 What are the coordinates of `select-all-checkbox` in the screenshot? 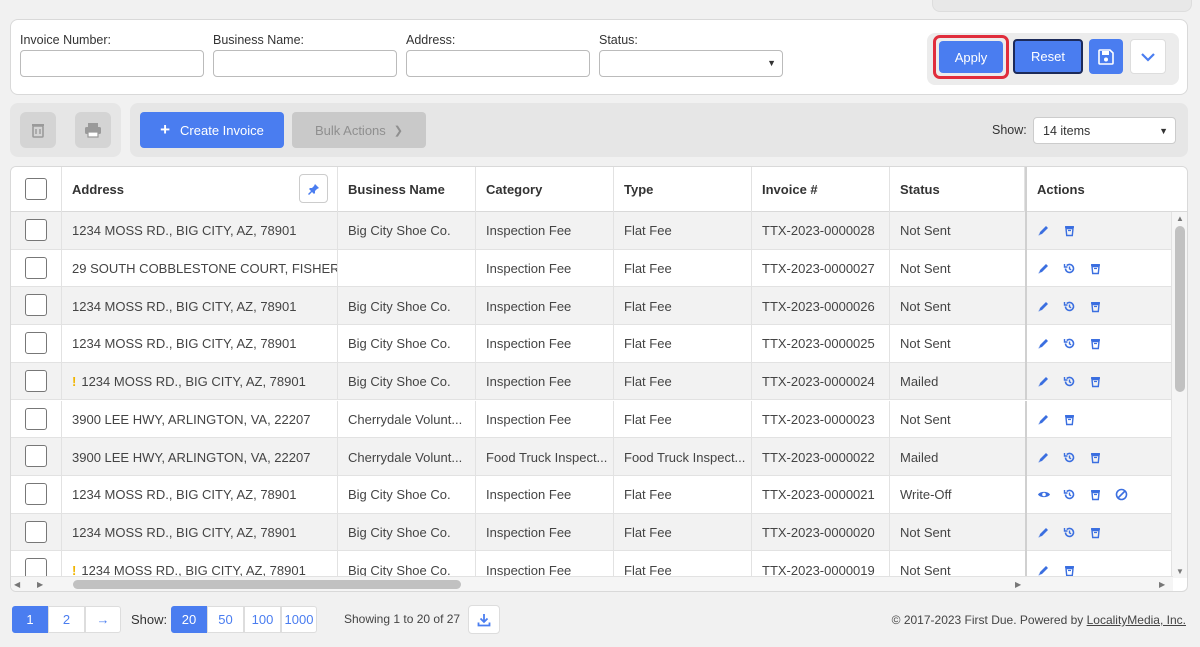 It's located at (36, 189).